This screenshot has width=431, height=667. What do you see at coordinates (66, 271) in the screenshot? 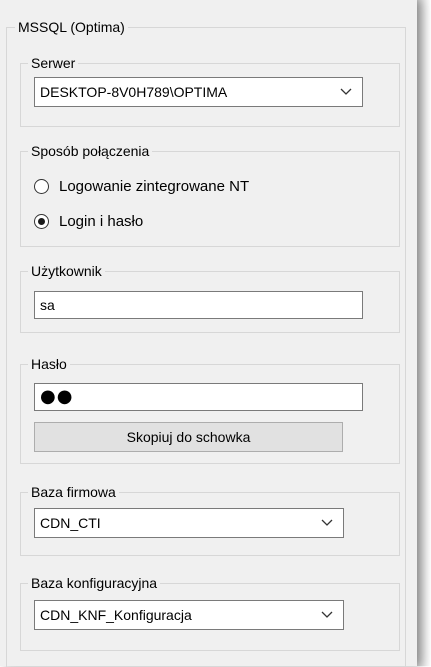
I see `user-group-label: Użytkownik` at bounding box center [66, 271].